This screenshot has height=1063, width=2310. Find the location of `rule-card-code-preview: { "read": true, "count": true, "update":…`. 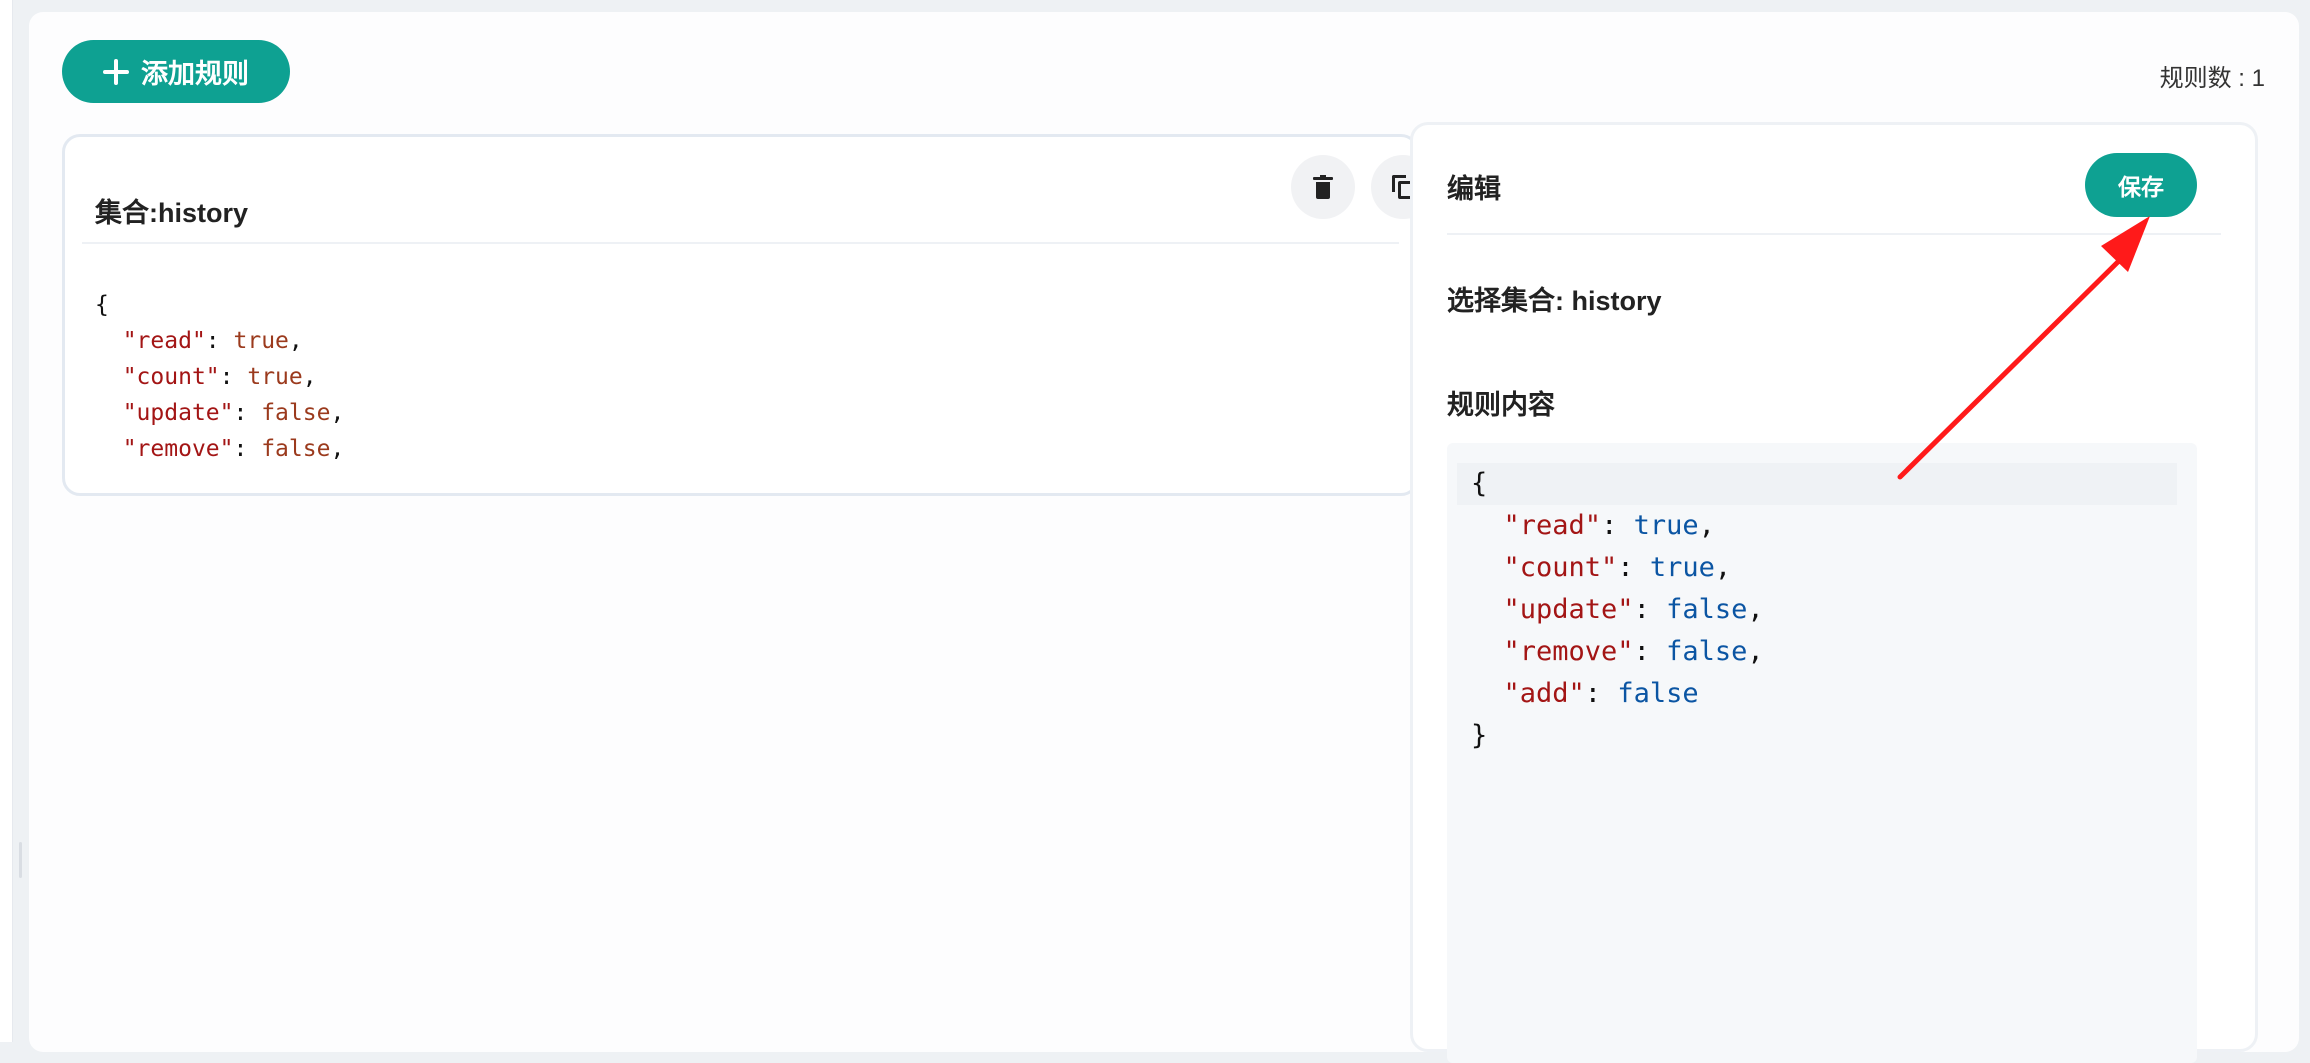

rule-card-code-preview: { "read": true, "count": true, "update":… is located at coordinates (219, 377).